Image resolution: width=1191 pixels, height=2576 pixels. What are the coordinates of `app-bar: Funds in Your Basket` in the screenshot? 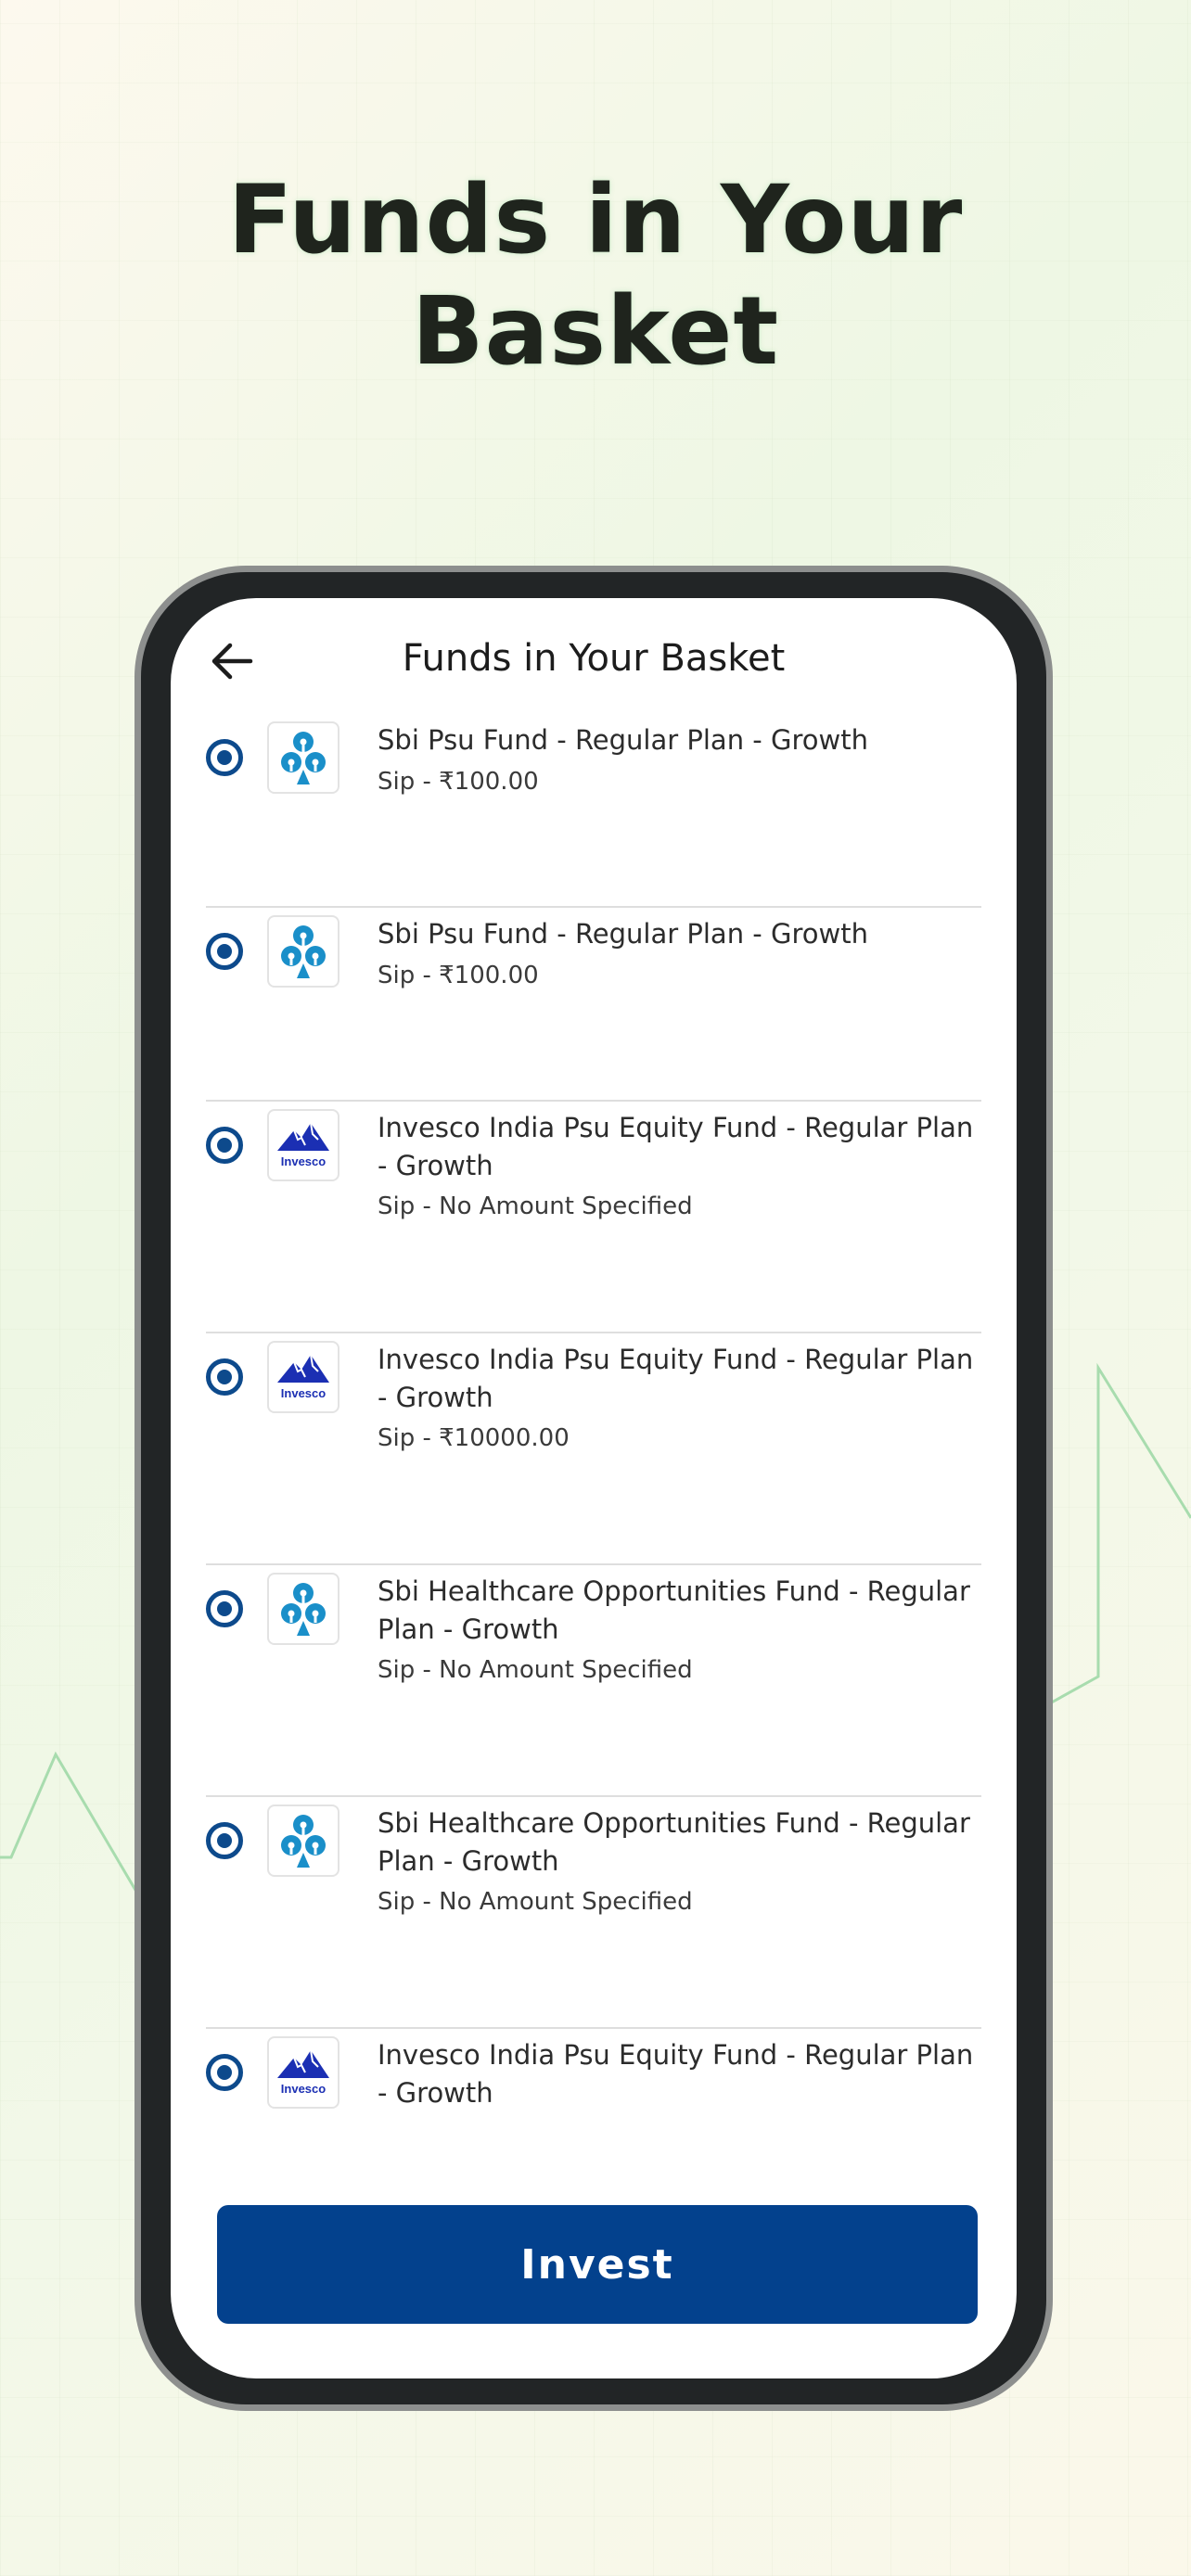 It's located at (594, 656).